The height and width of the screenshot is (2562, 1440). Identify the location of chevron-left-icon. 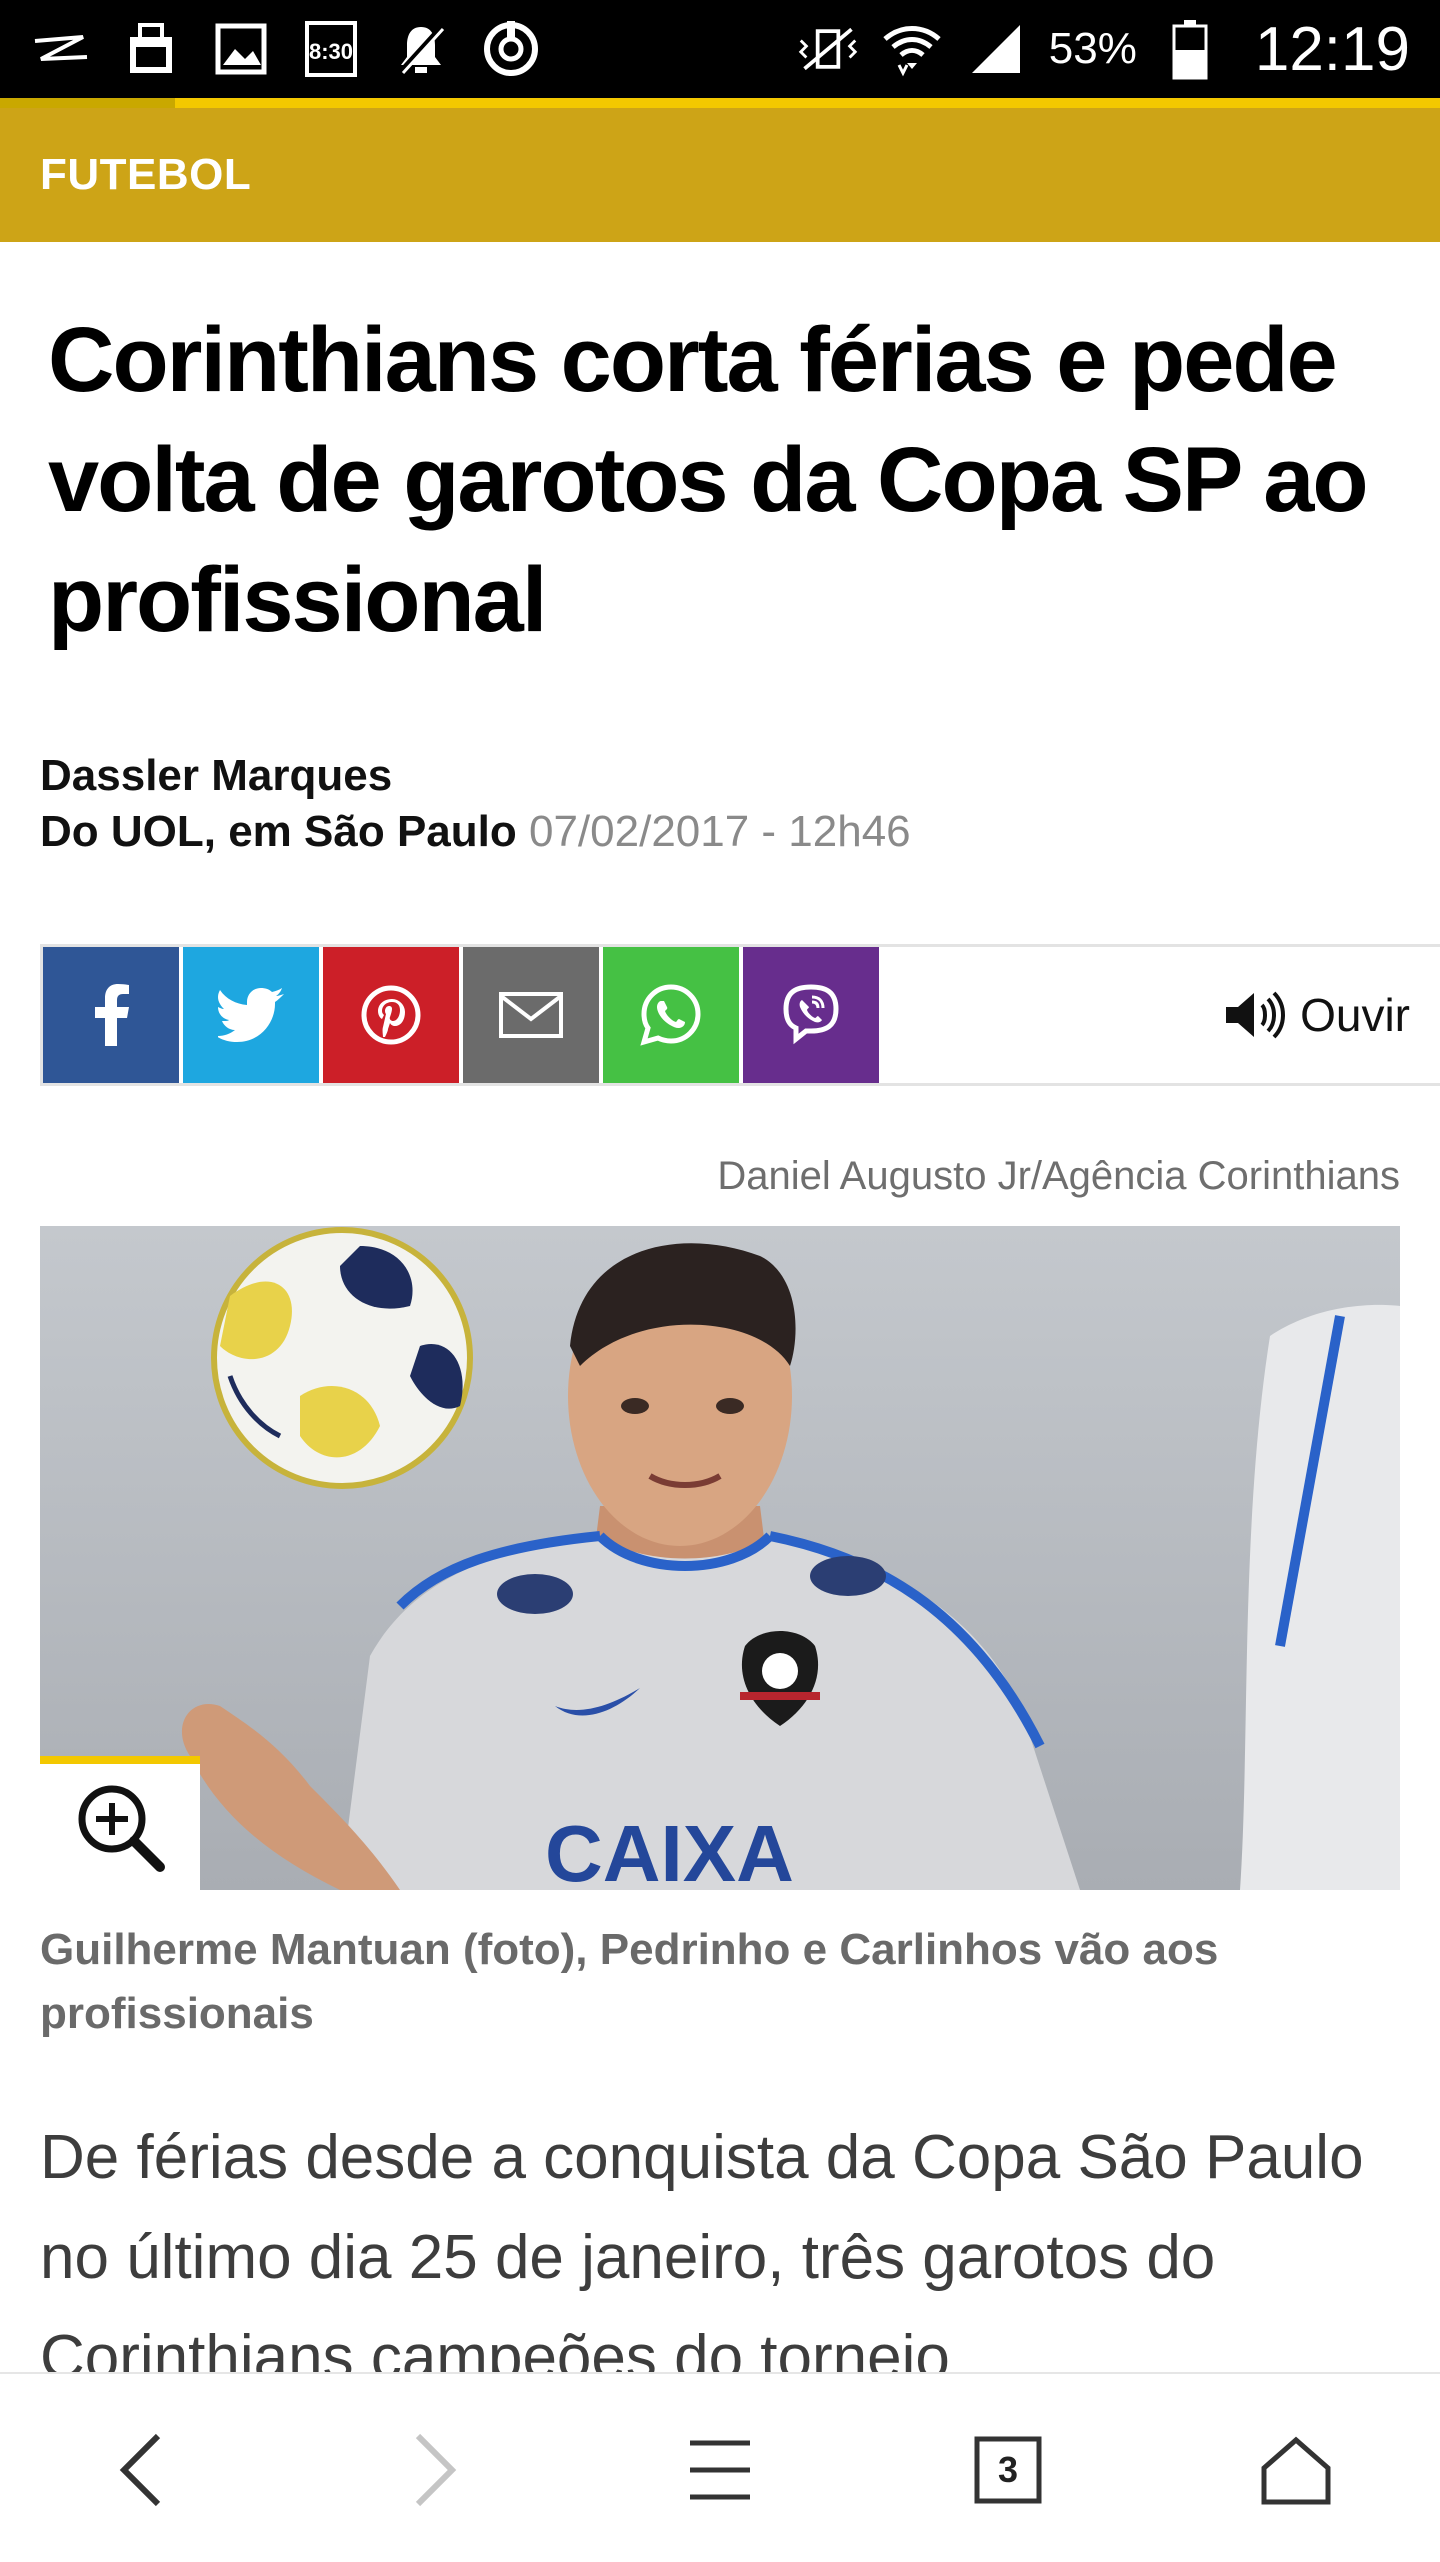
(140, 2470).